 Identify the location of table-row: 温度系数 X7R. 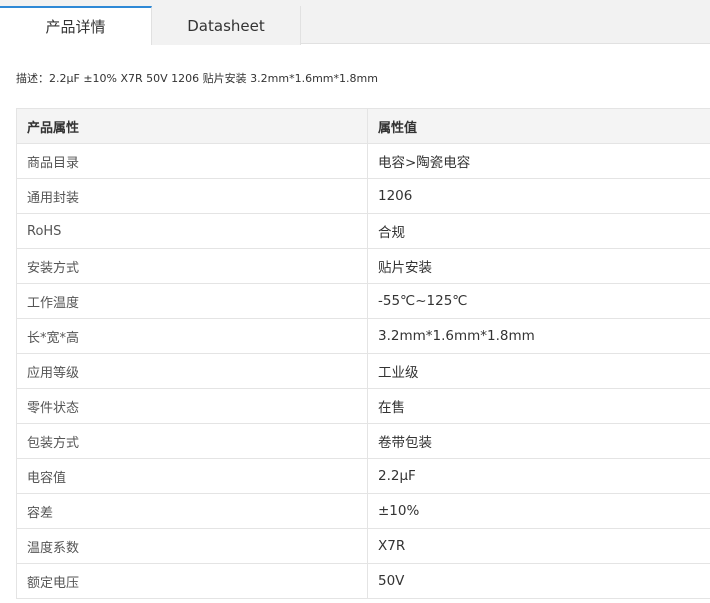
(363, 546).